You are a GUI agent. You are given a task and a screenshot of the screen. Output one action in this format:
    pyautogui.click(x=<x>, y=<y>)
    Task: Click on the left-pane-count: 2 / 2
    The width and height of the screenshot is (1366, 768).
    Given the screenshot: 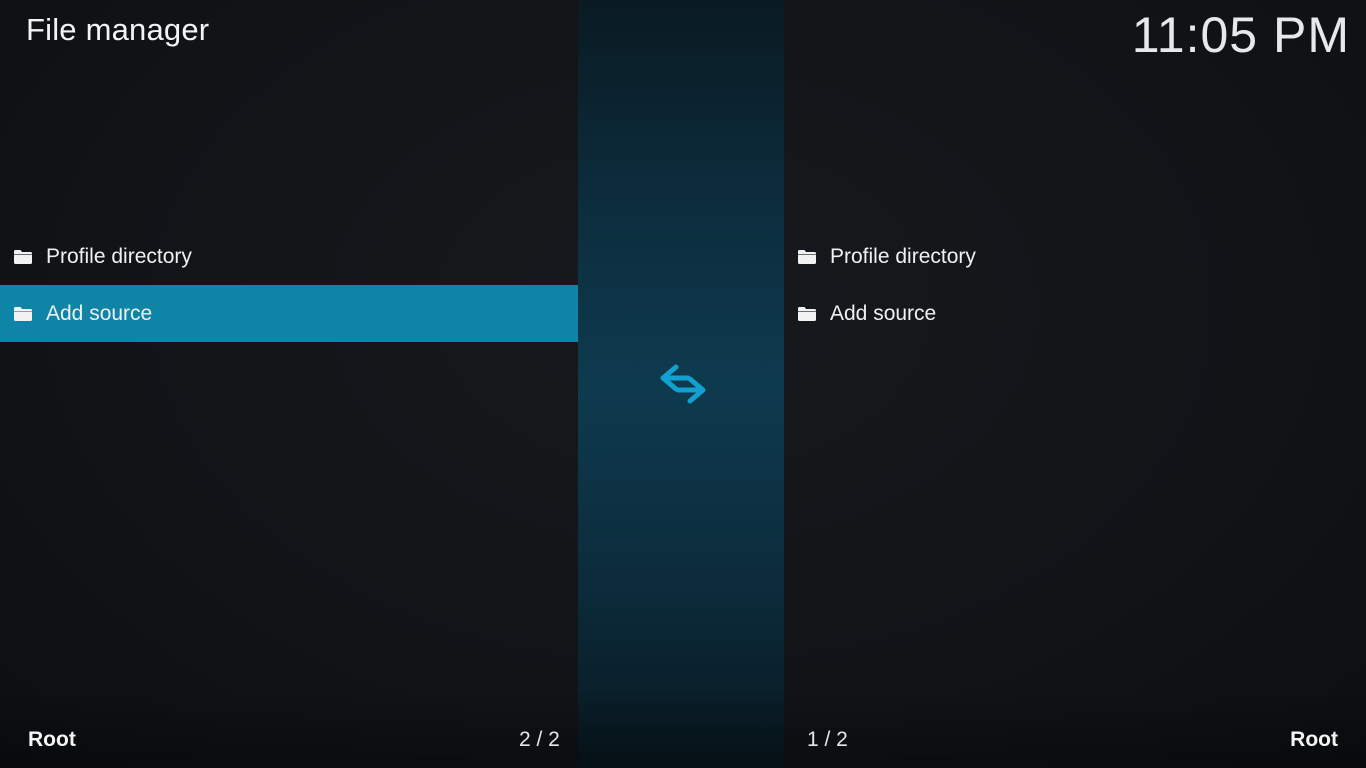 What is the action you would take?
    pyautogui.click(x=539, y=739)
    